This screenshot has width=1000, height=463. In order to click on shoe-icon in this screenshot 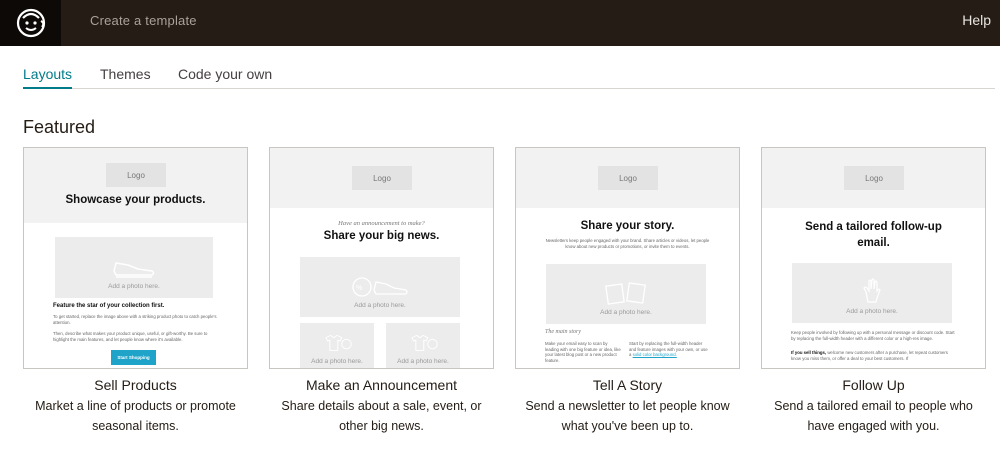, I will do `click(134, 270)`.